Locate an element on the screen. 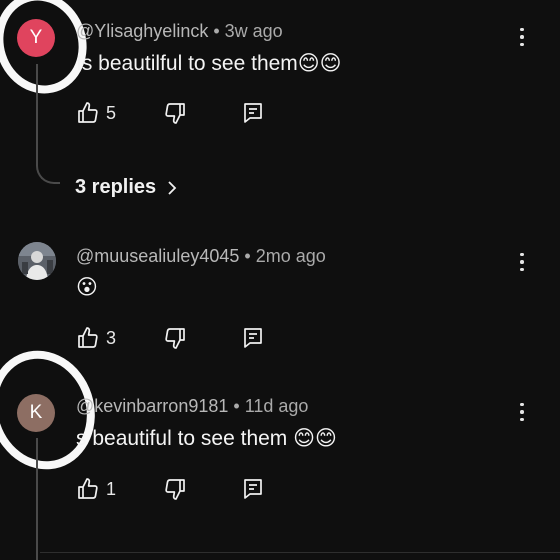  comment-actions: 5 is located at coordinates (176, 114).